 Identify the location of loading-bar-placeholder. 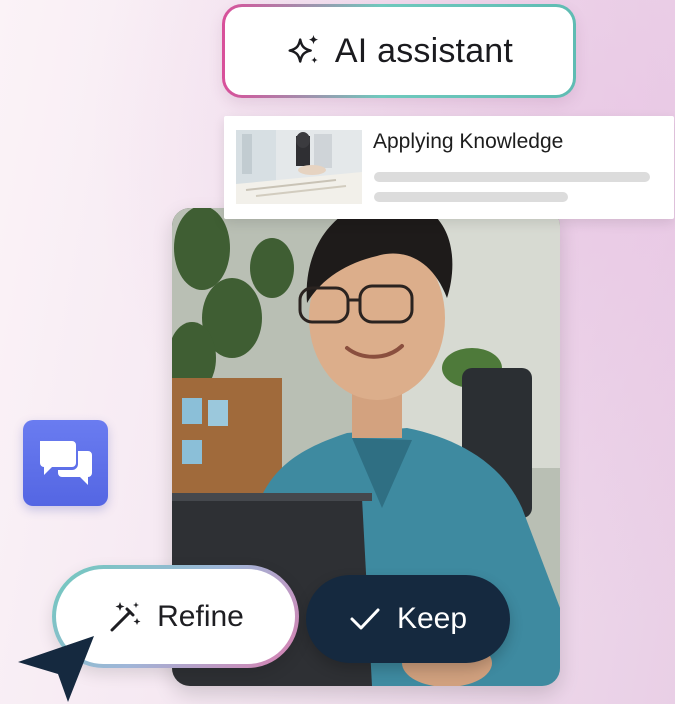
(512, 177).